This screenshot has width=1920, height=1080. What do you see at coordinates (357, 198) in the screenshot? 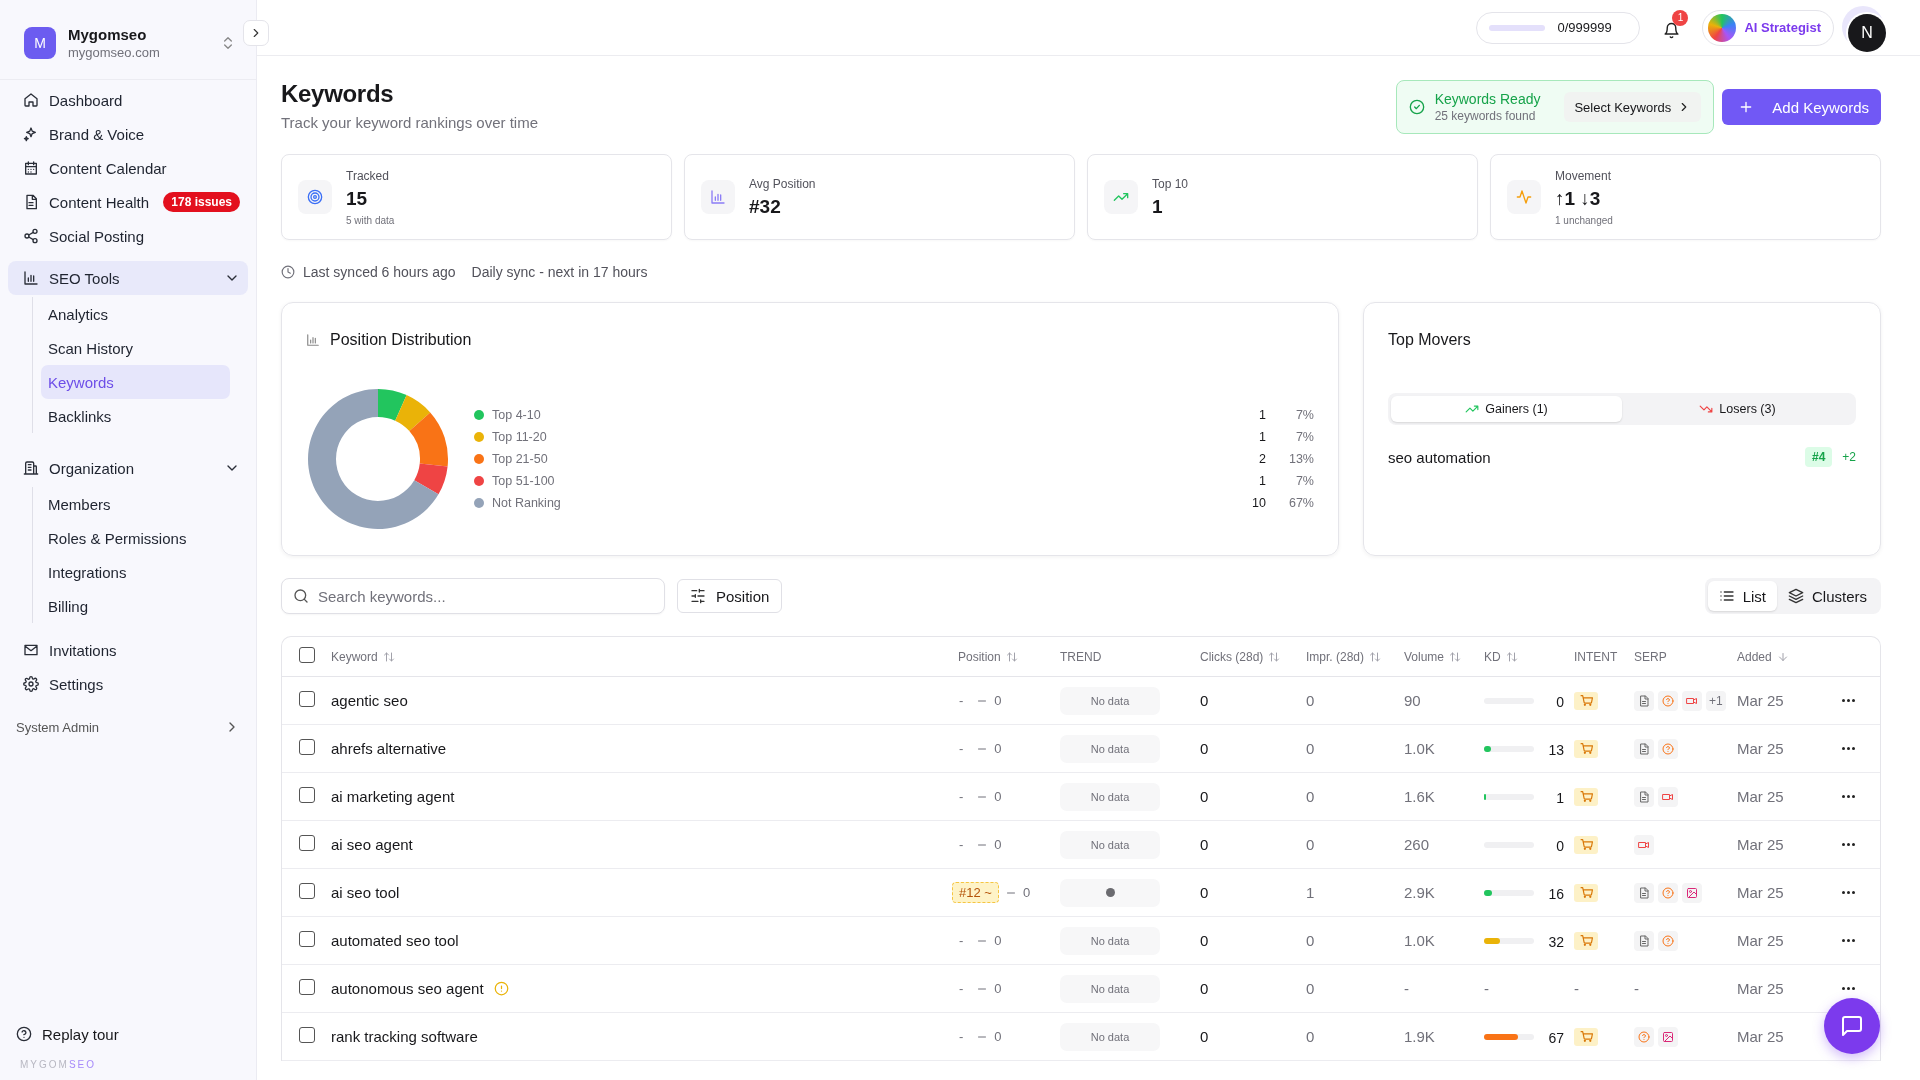
I see `stat-value: 15` at bounding box center [357, 198].